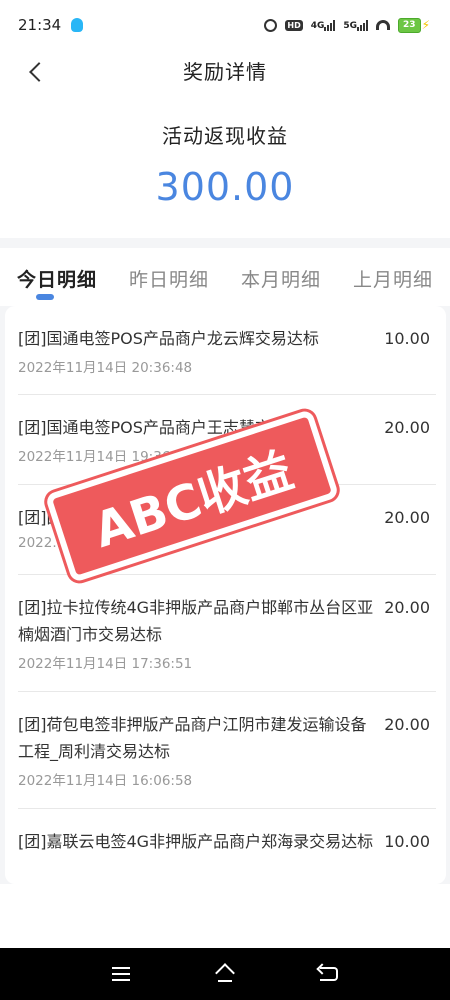 This screenshot has width=450, height=1000. What do you see at coordinates (425, 25) in the screenshot?
I see `charging-icon: ⚡` at bounding box center [425, 25].